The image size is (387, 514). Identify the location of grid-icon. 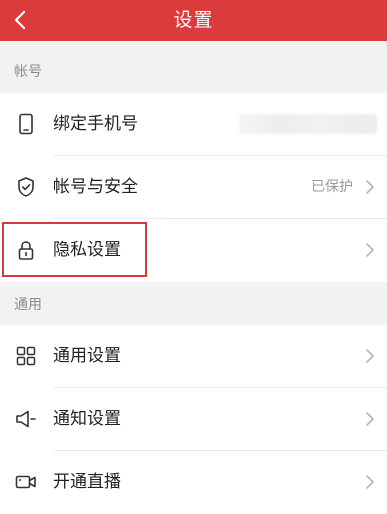
(26, 356).